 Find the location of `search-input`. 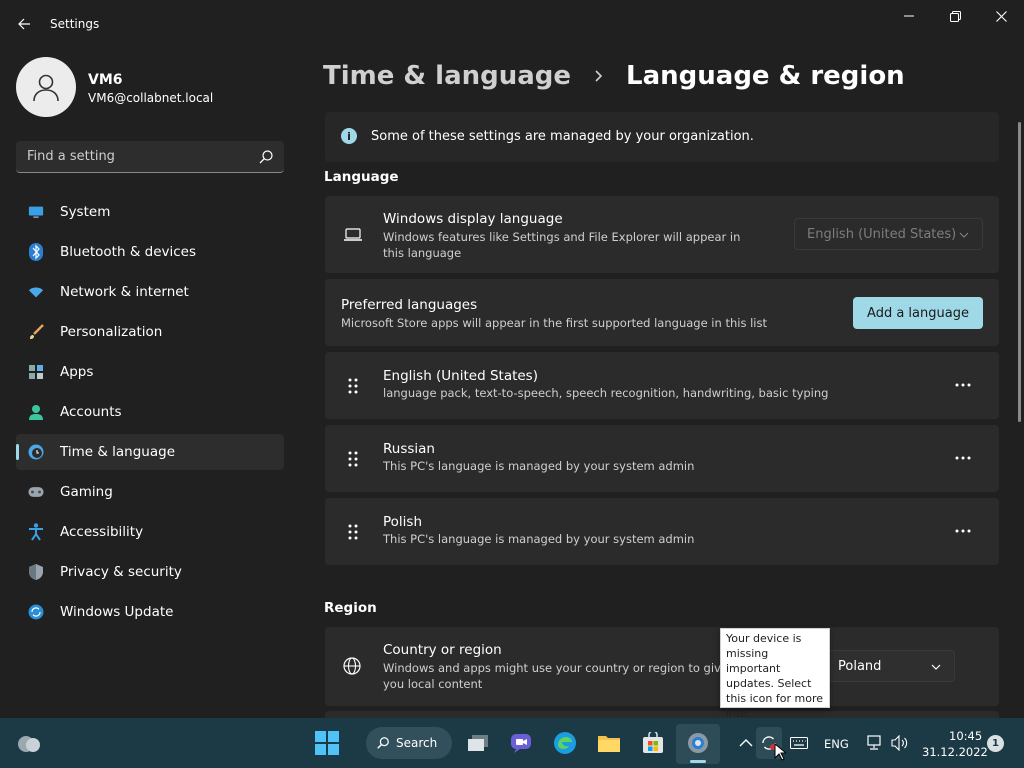

search-input is located at coordinates (134, 156).